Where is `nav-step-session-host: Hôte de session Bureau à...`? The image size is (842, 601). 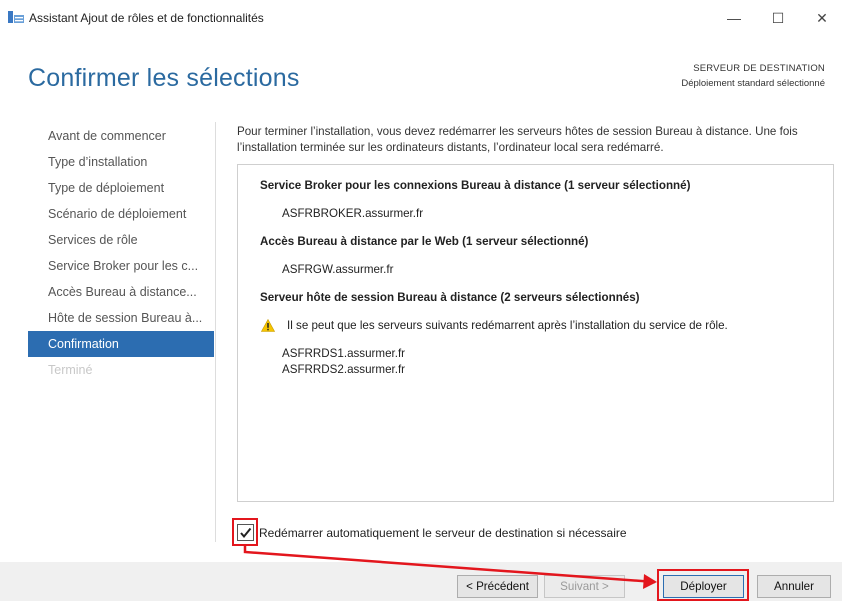 nav-step-session-host: Hôte de session Bureau à... is located at coordinates (121, 318).